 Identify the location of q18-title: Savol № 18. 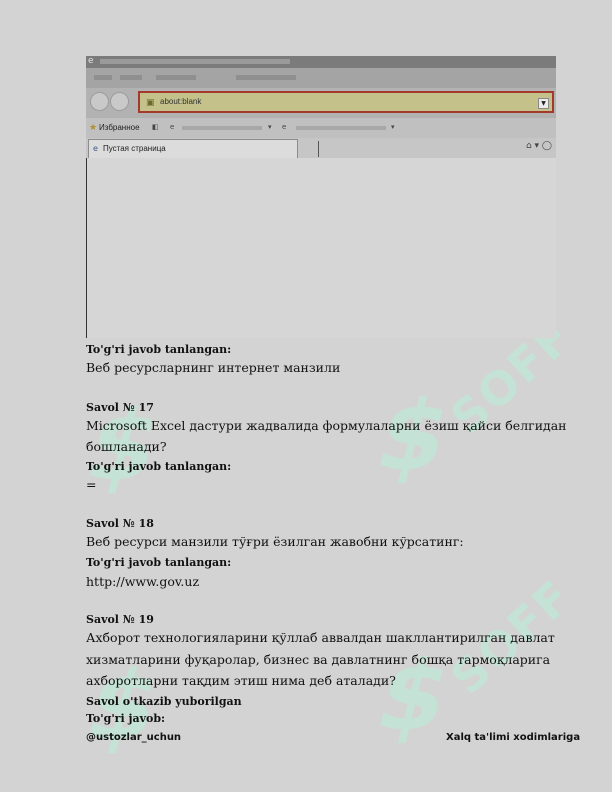
(120, 523).